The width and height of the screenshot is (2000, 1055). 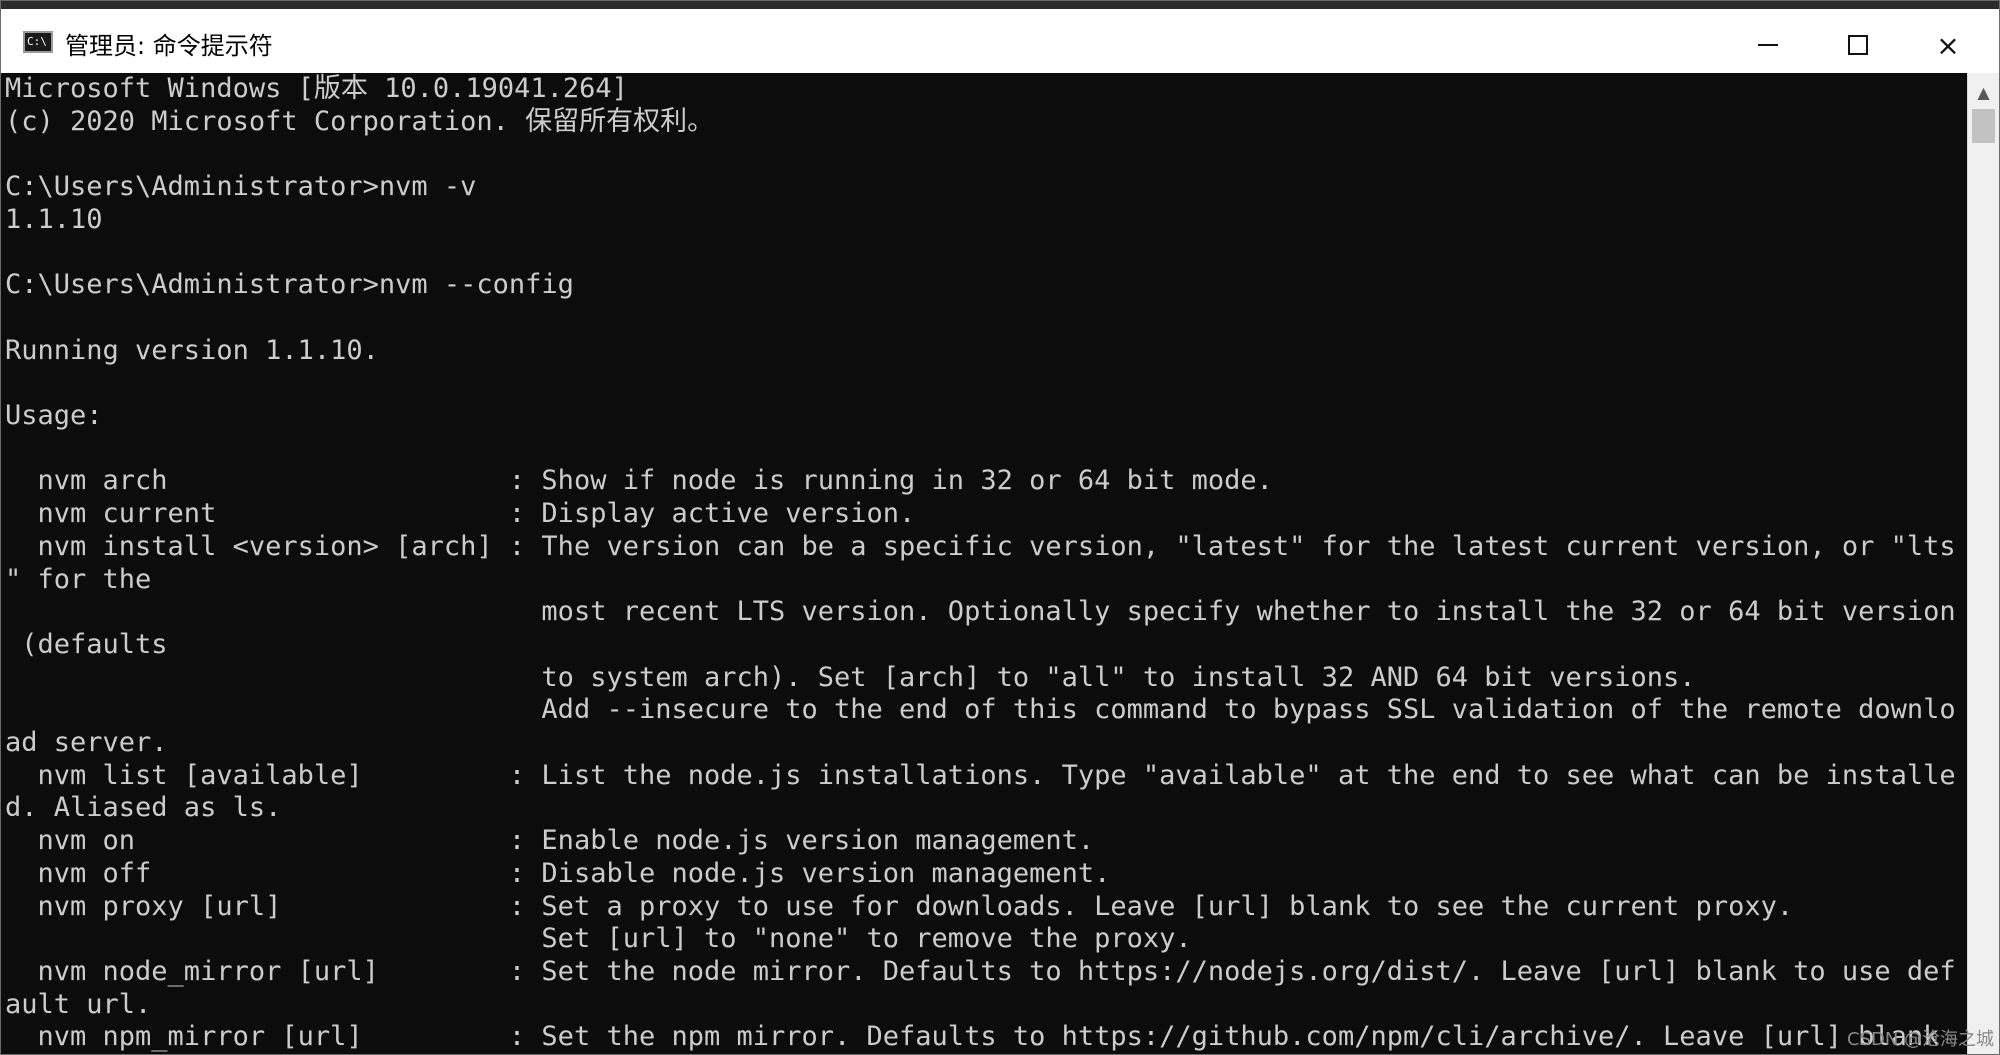 I want to click on maximize-button, so click(x=1858, y=45).